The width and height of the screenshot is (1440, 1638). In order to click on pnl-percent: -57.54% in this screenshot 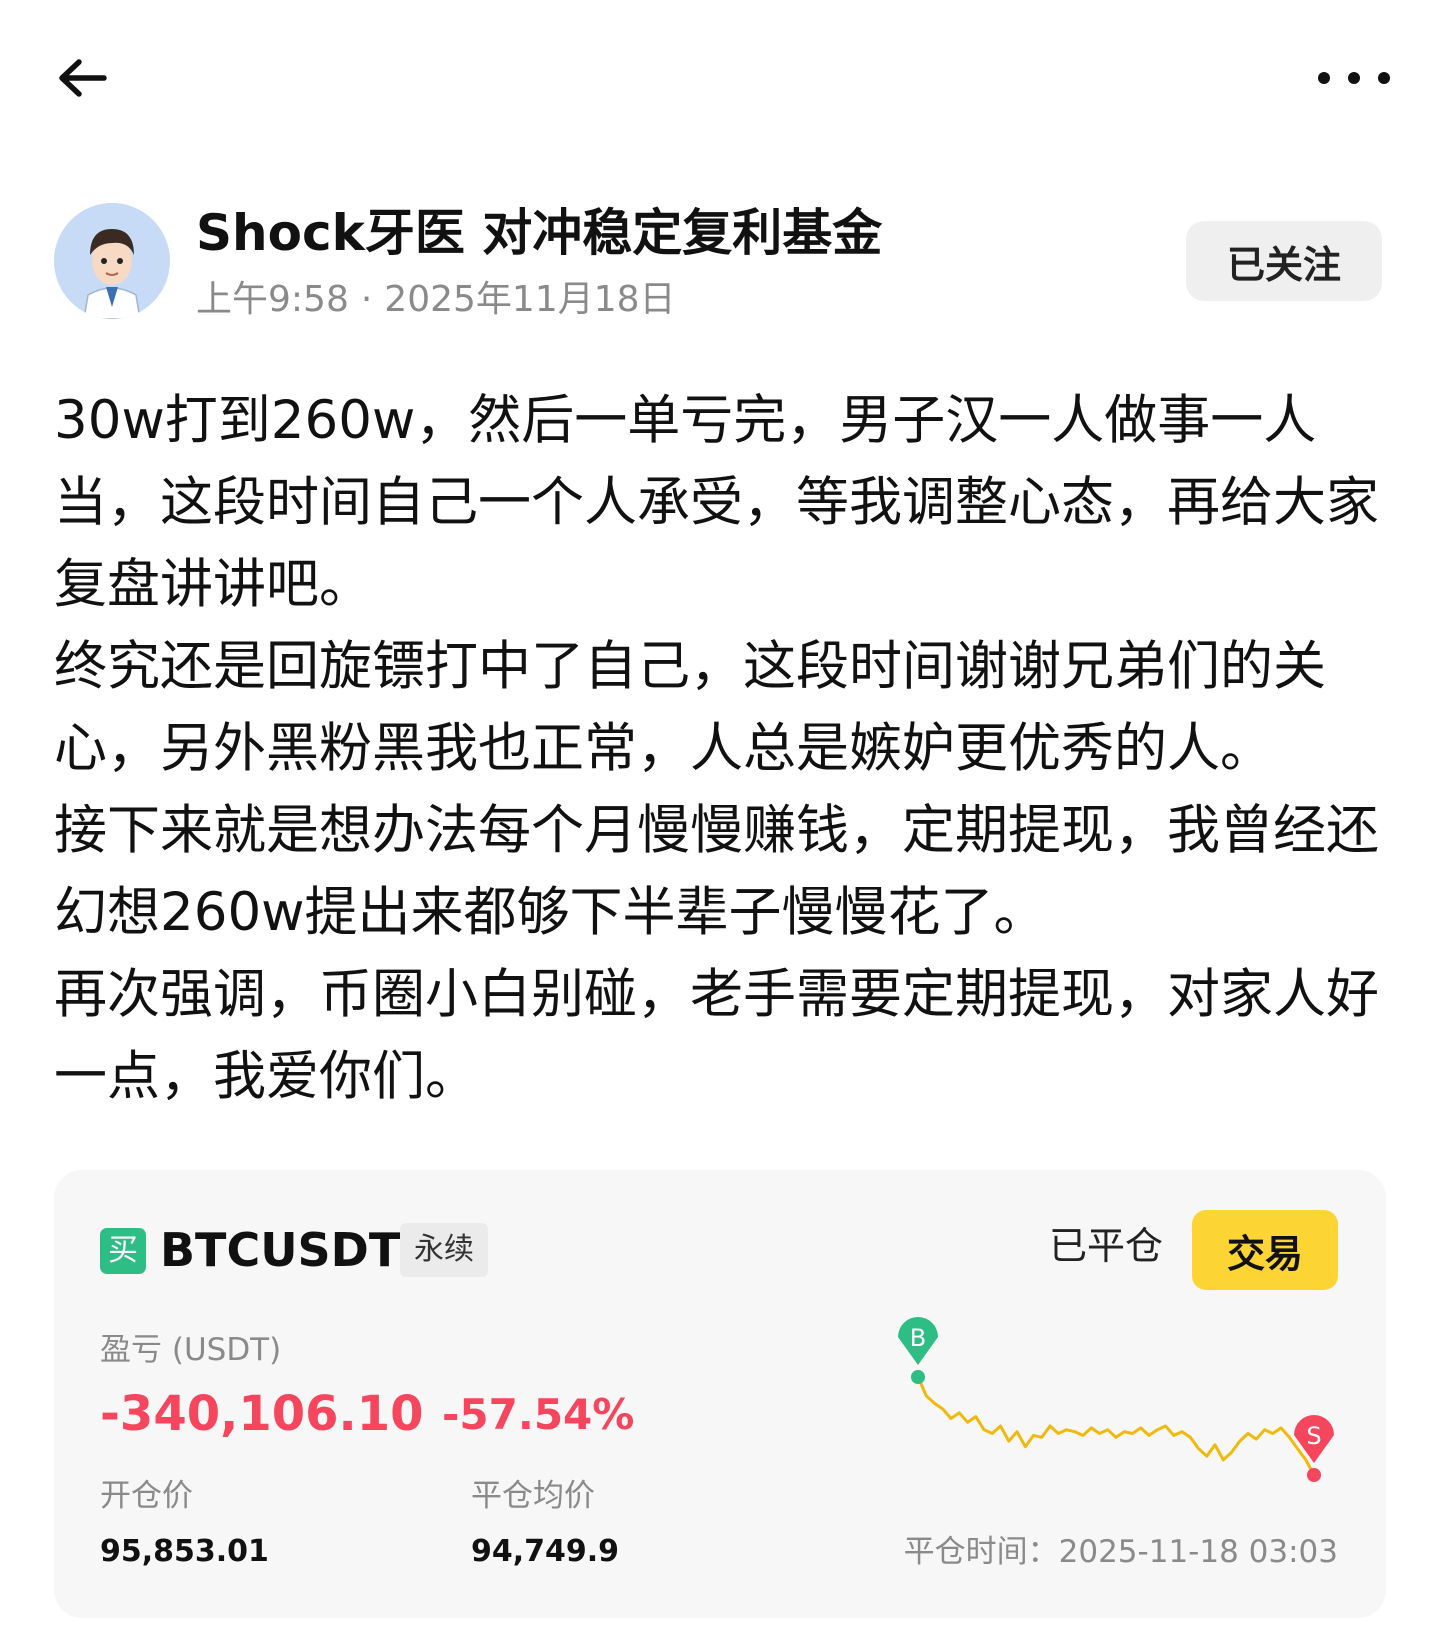, I will do `click(538, 1414)`.